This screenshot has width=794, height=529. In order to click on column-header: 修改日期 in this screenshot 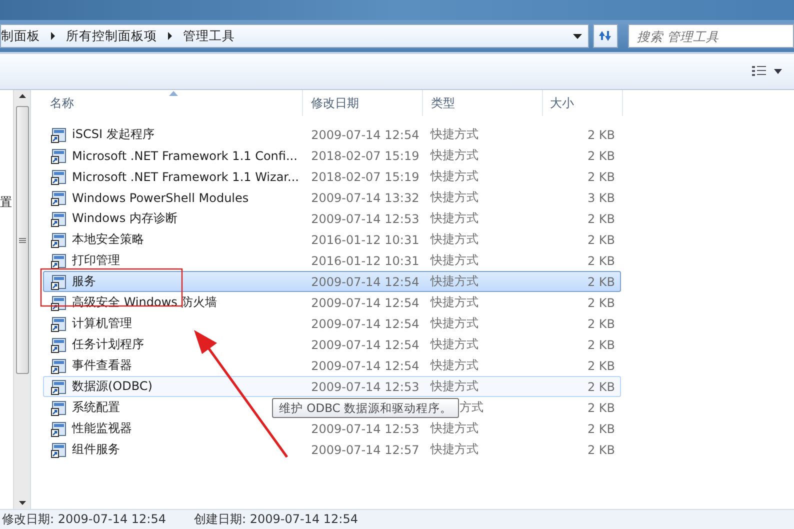, I will do `click(363, 103)`.